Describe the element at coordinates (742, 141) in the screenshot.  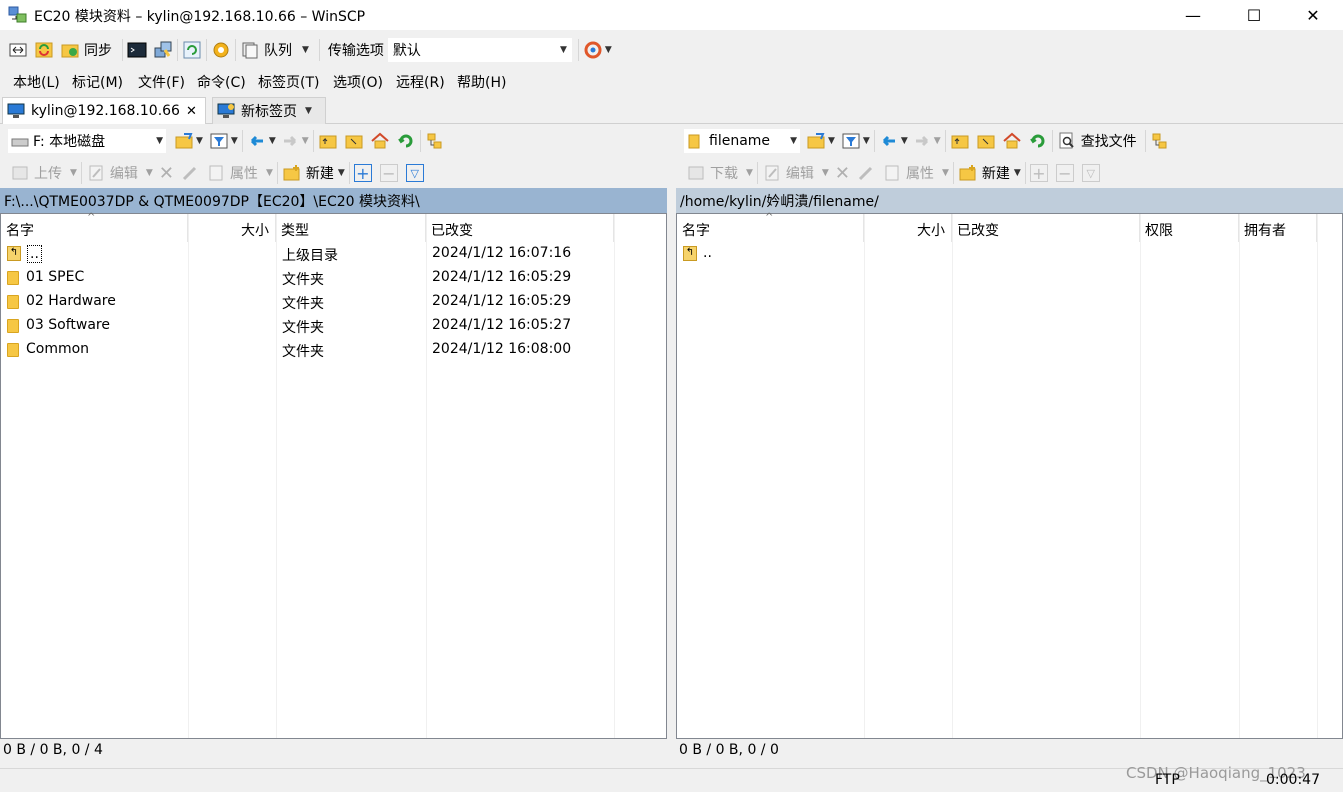
I see `right-folder-select: filename ▼` at that location.